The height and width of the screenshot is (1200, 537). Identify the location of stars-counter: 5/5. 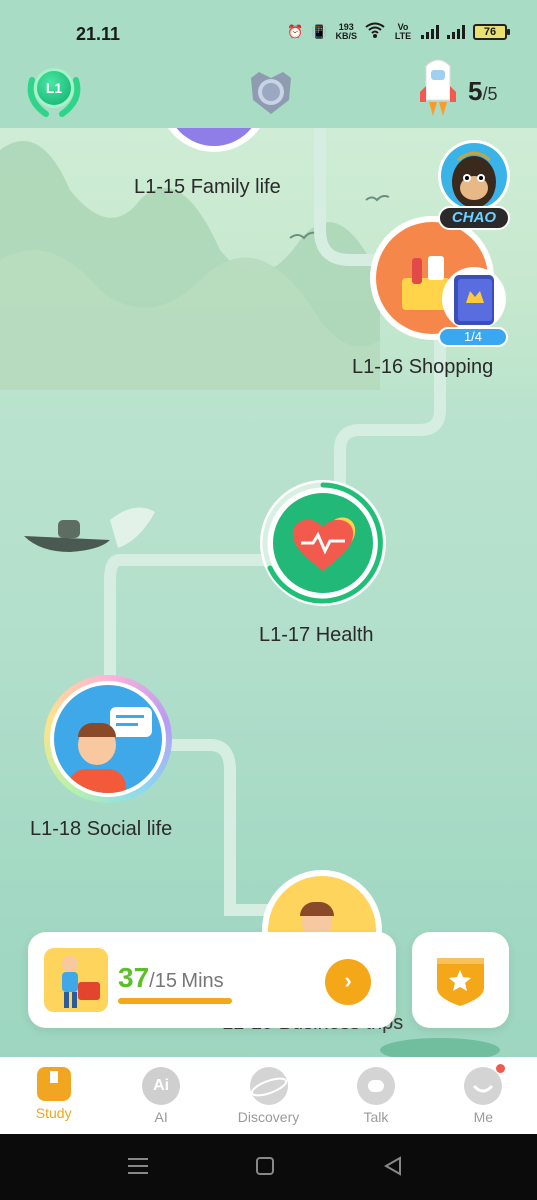
(483, 91).